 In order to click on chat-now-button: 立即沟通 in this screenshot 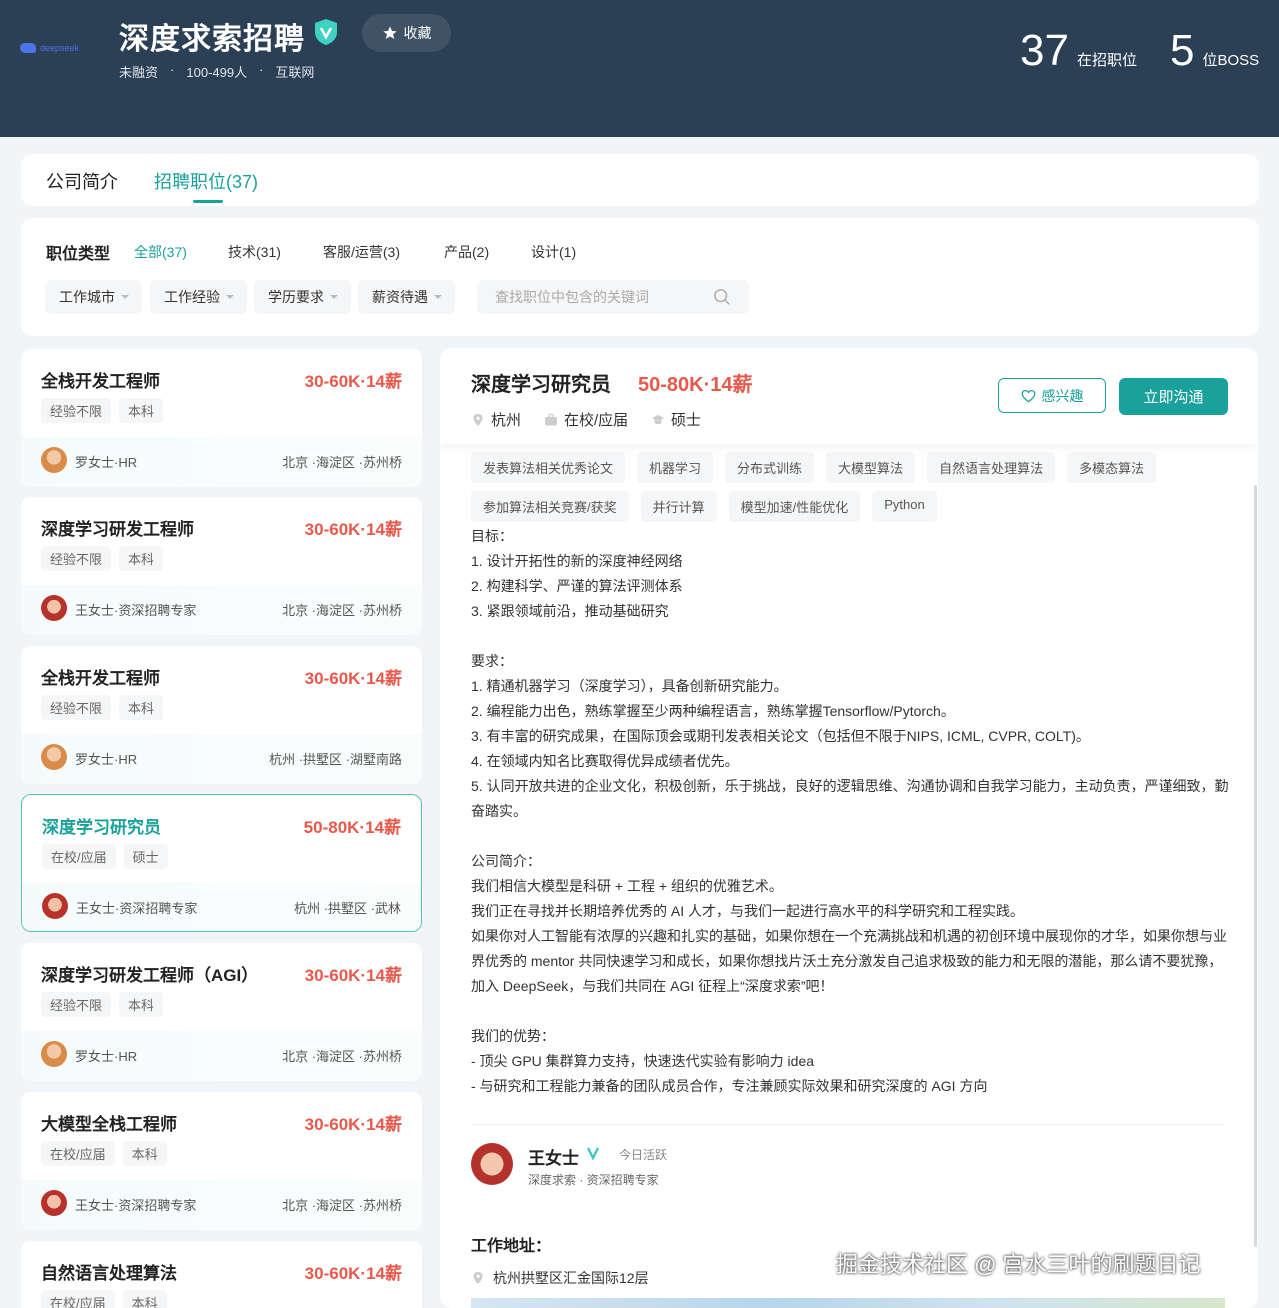, I will do `click(1173, 396)`.